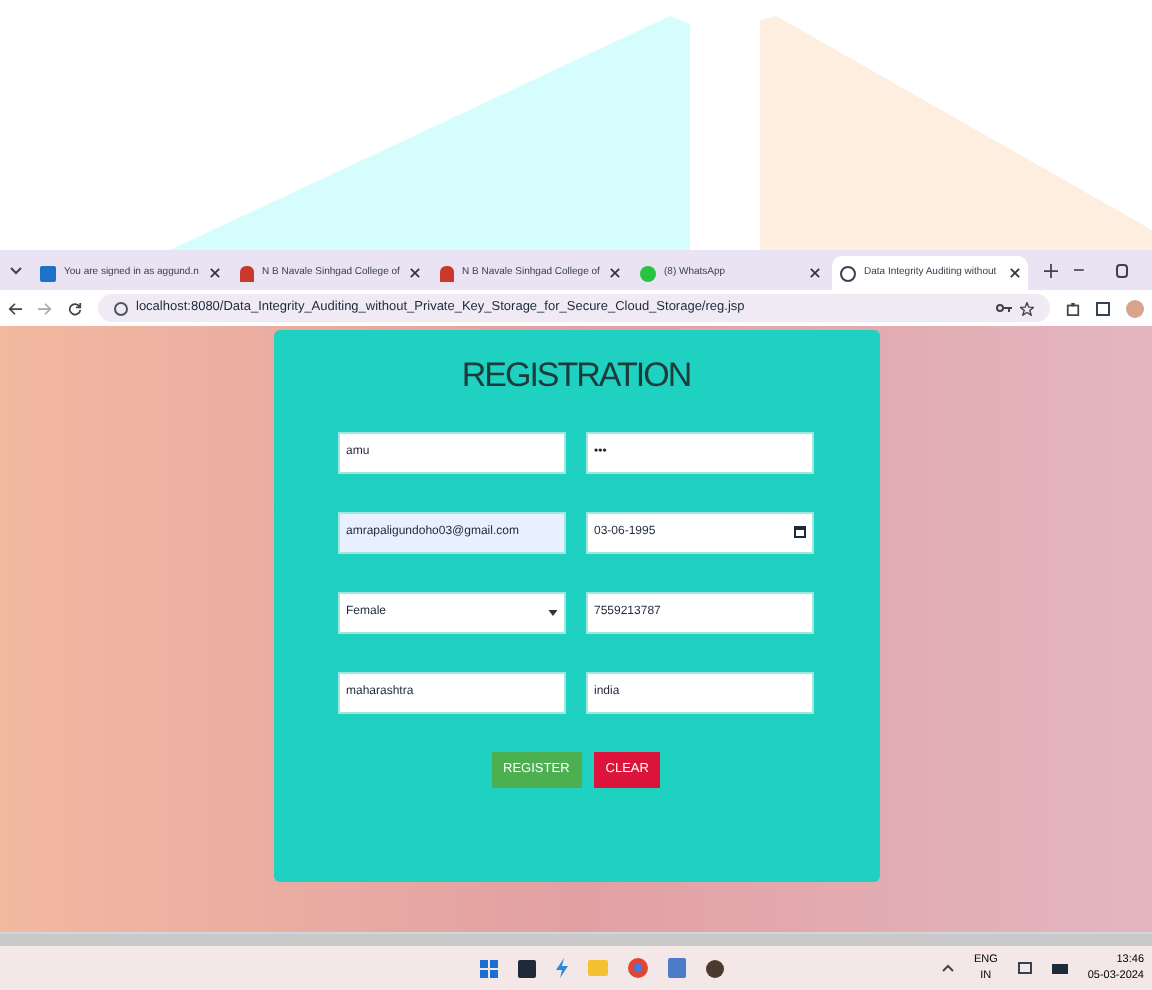 This screenshot has width=1152, height=990. What do you see at coordinates (1121, 270) in the screenshot?
I see `restore-icon` at bounding box center [1121, 270].